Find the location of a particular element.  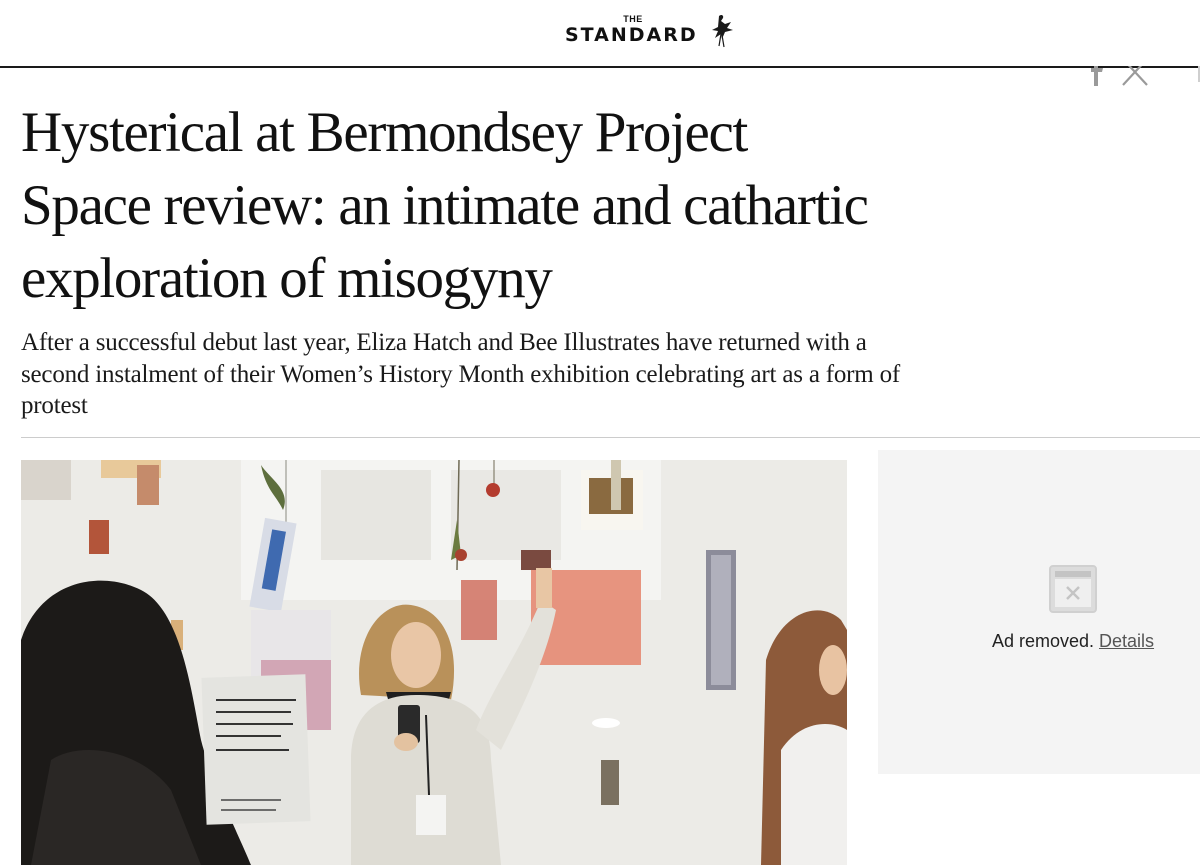

ad-removed-icon is located at coordinates (1073, 589).